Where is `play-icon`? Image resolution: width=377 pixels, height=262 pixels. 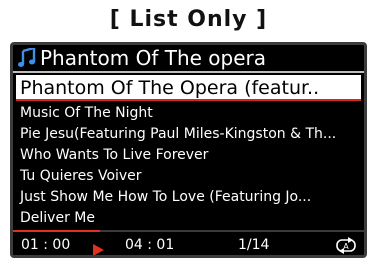
play-icon is located at coordinates (98, 247).